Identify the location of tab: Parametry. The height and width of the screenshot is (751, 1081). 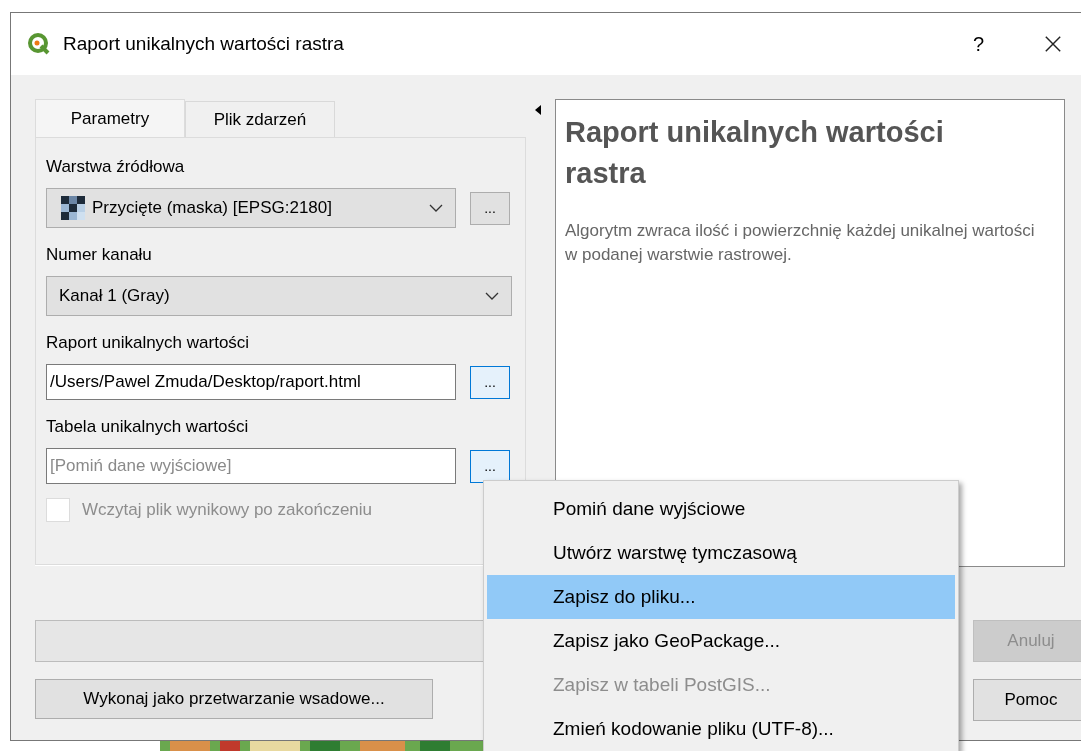
(110, 118).